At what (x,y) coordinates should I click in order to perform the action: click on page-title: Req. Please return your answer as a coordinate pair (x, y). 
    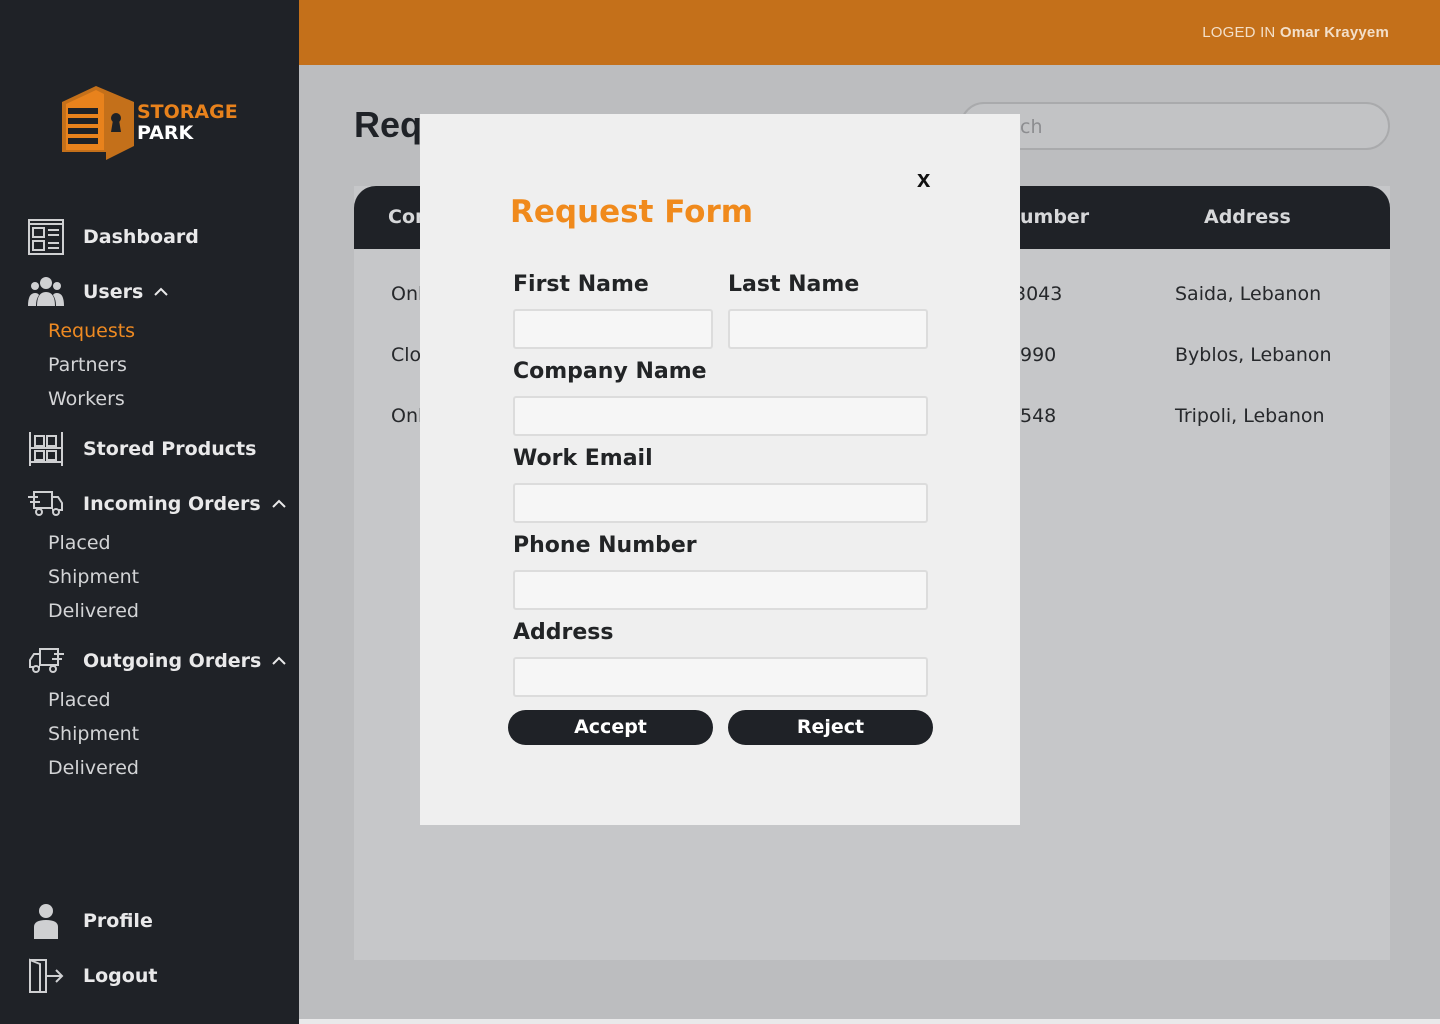
    Looking at the image, I should click on (388, 124).